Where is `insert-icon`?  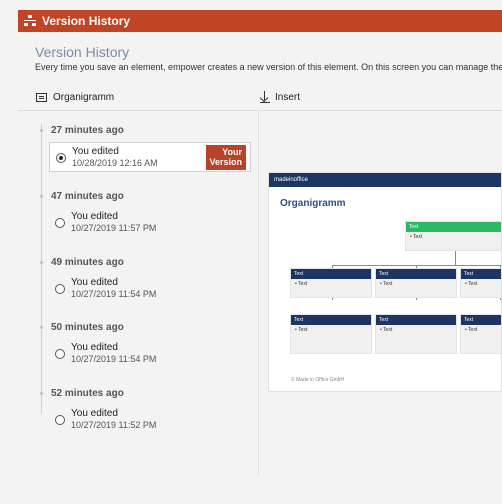
insert-icon is located at coordinates (264, 97).